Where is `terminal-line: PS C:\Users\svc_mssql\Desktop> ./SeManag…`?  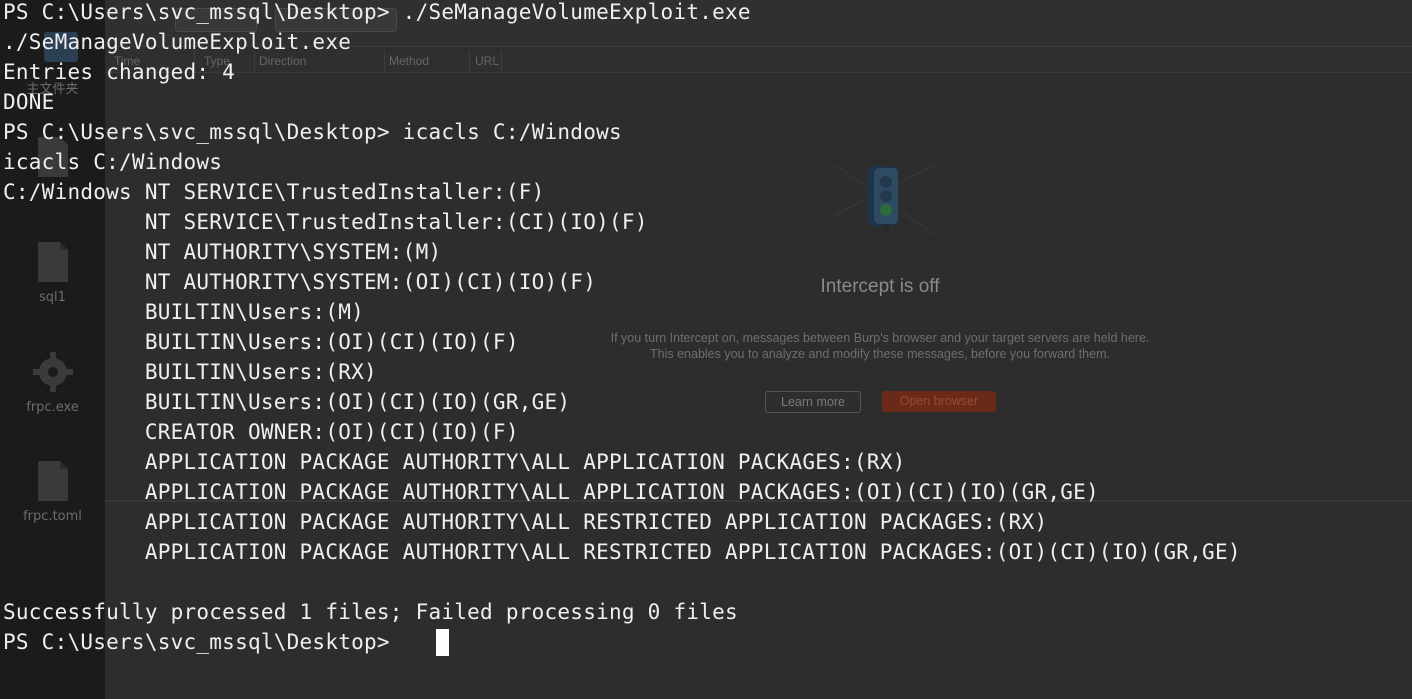
terminal-line: PS C:\Users\svc_mssql\Desktop> ./SeManag… is located at coordinates (377, 12).